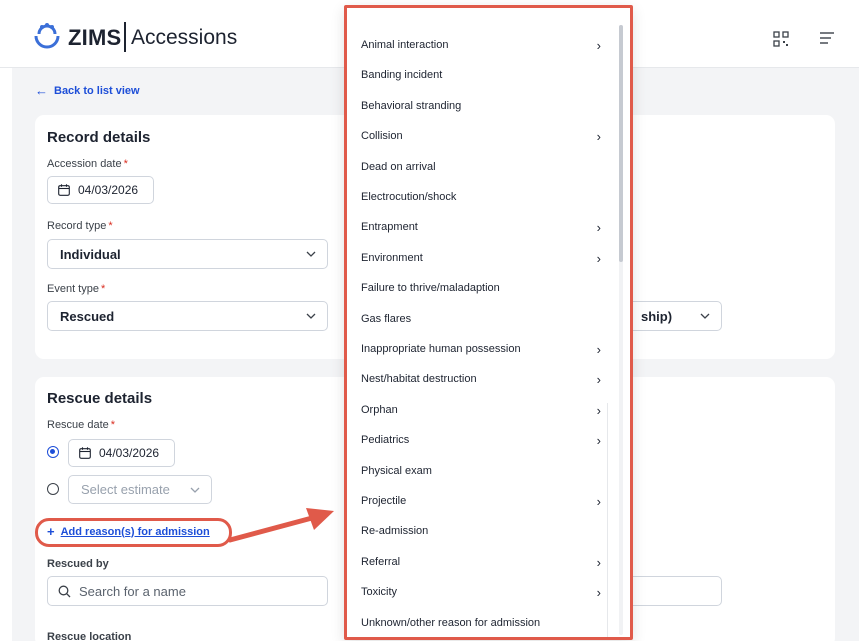 The image size is (859, 641). I want to click on reason-item: Gas flares, so click(481, 319).